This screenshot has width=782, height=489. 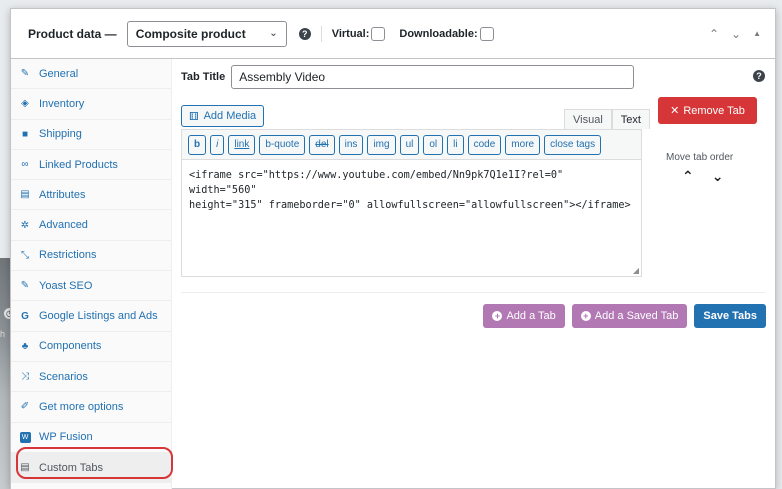 I want to click on qt-img-button: img, so click(x=381, y=144).